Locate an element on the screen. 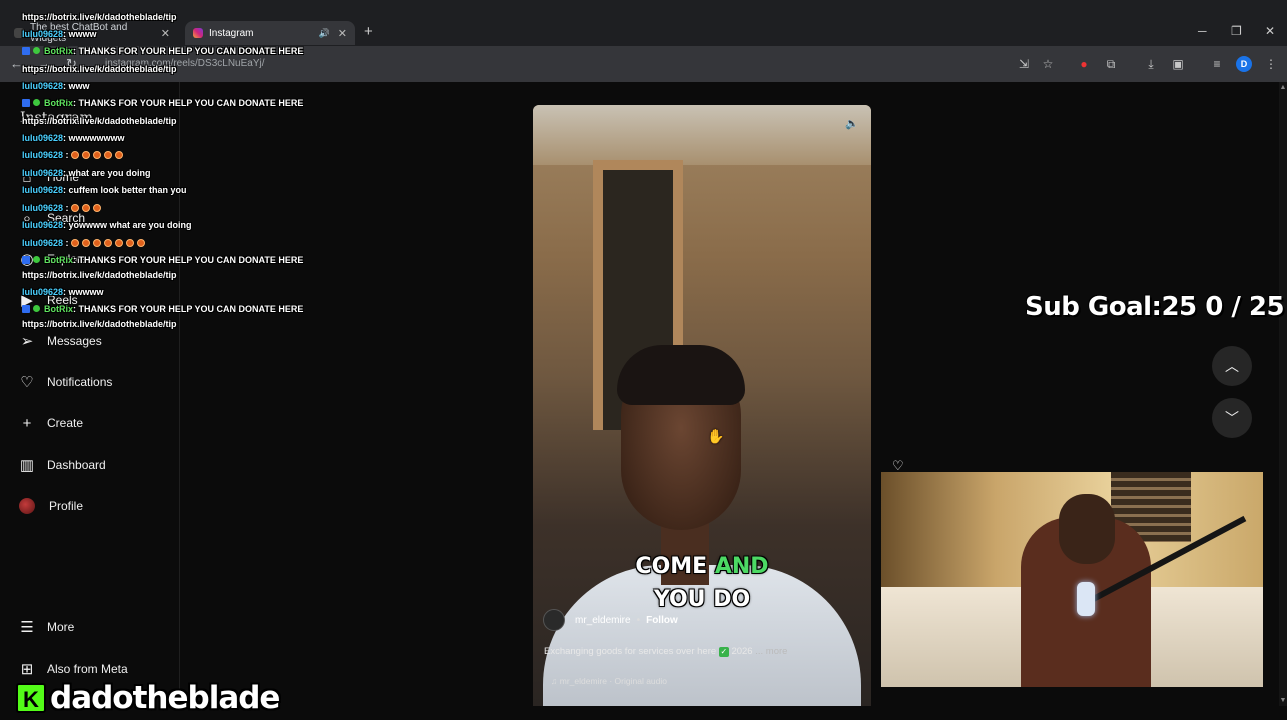  author-username: mr_eldemire is located at coordinates (603, 620).